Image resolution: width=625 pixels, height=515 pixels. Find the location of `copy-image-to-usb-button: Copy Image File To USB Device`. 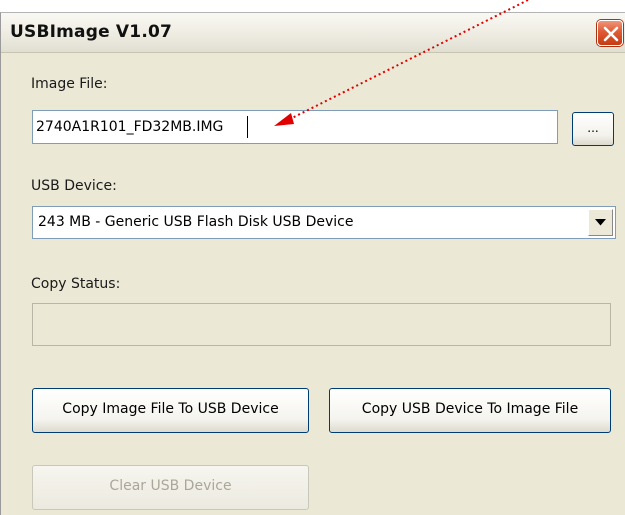

copy-image-to-usb-button: Copy Image File To USB Device is located at coordinates (170, 410).